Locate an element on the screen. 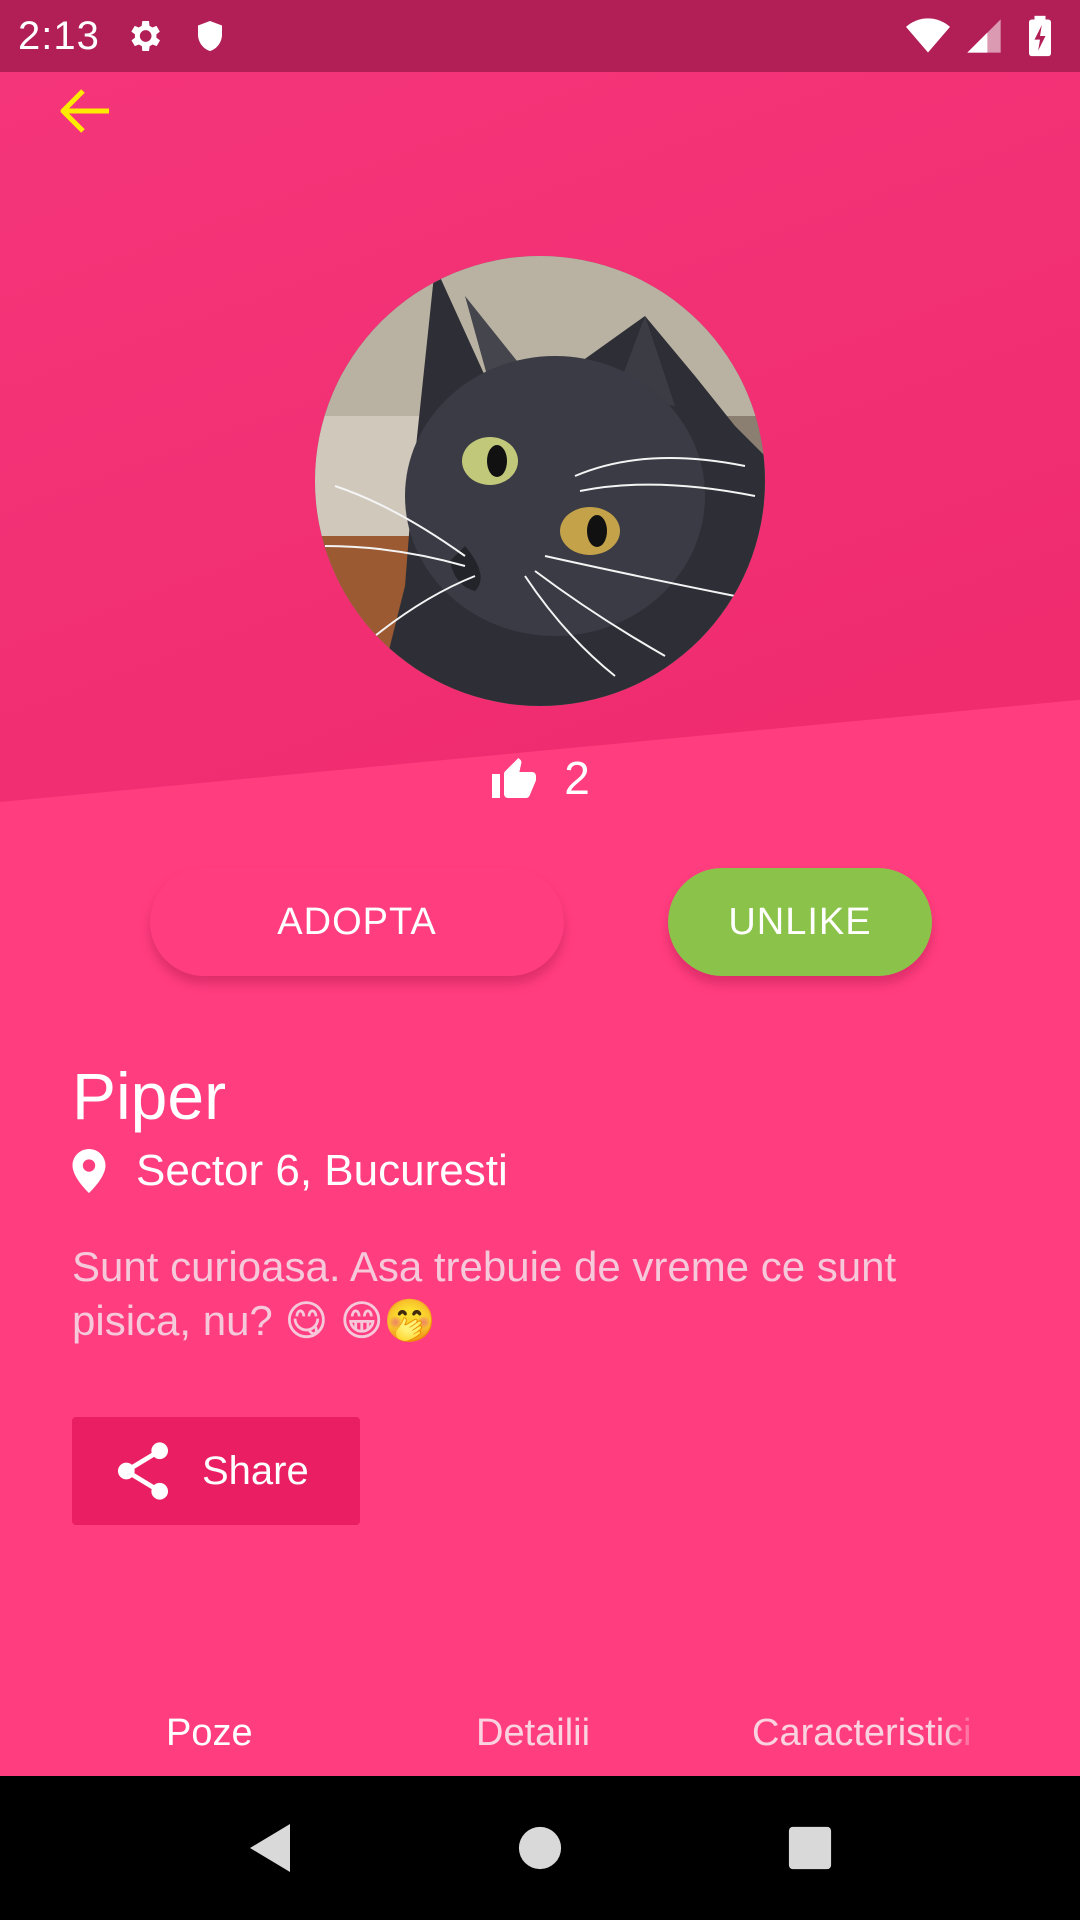 The height and width of the screenshot is (1920, 1080). shield-icon is located at coordinates (210, 36).